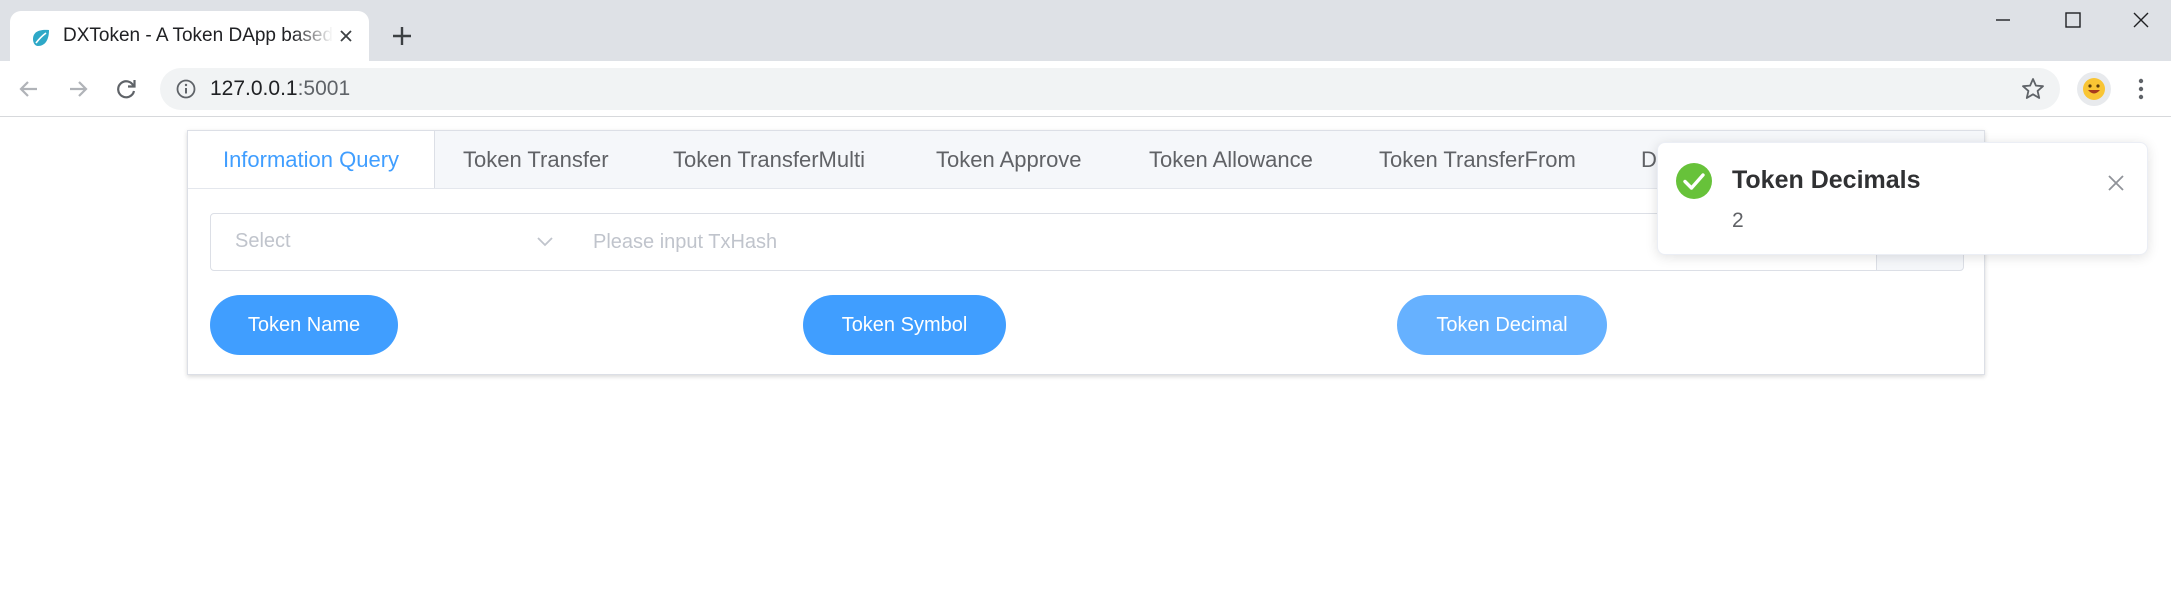 This screenshot has width=2171, height=593. I want to click on browser-tabstrip: DXToken - A Token DApp based, so click(1085, 30).